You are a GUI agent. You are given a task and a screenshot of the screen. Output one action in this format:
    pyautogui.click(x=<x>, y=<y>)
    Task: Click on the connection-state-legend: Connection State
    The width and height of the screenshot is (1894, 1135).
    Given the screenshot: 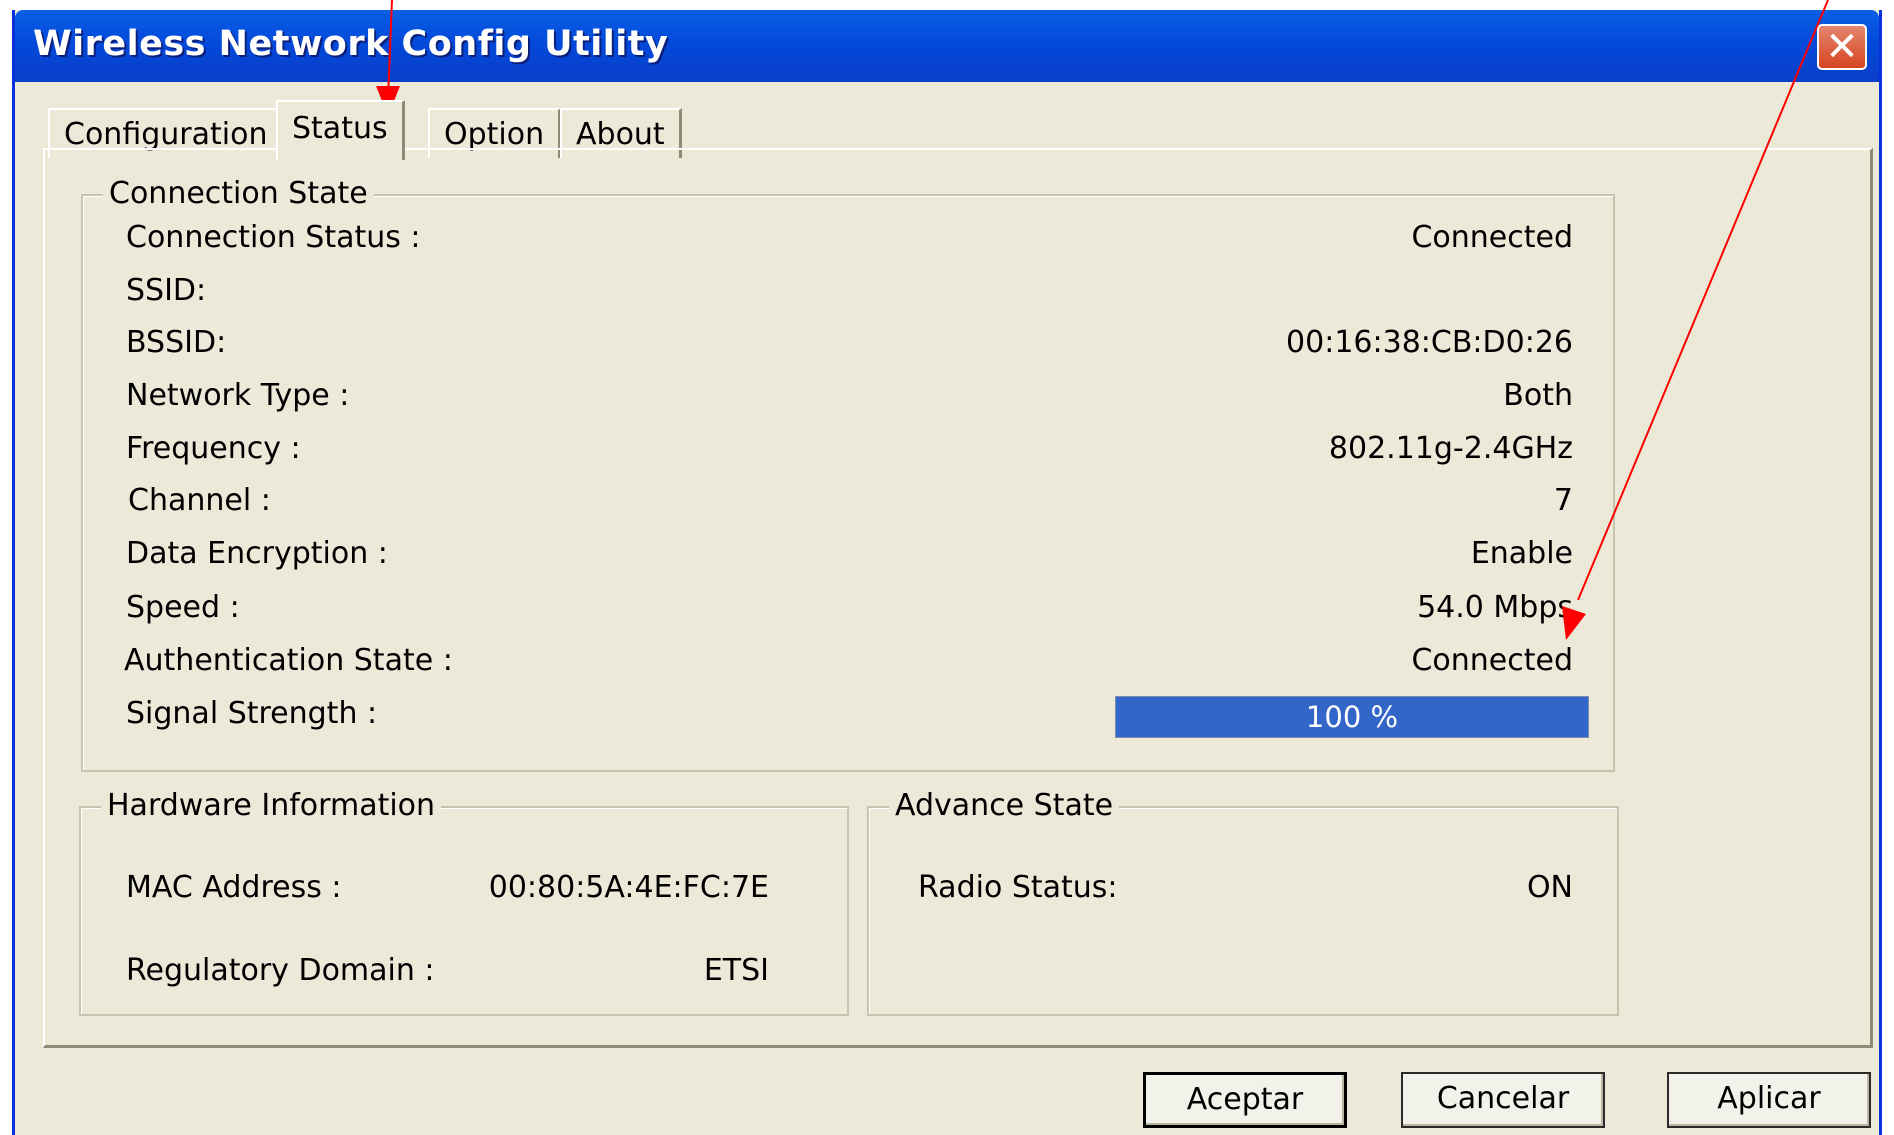 What is the action you would take?
    pyautogui.click(x=238, y=194)
    